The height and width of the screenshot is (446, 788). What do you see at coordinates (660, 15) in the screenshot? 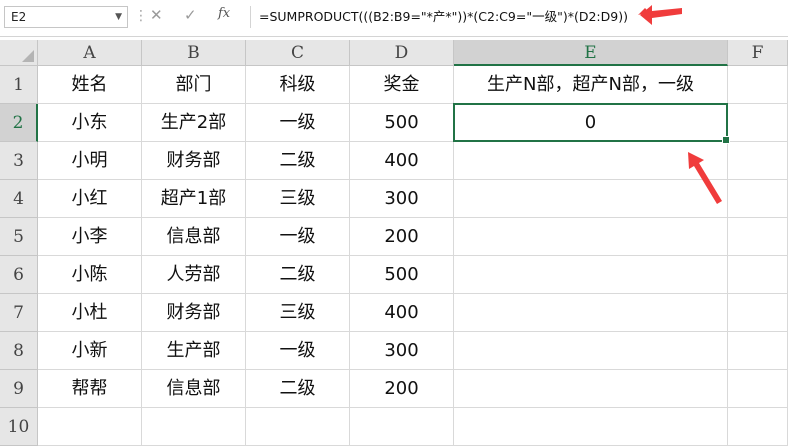
I see `arrow-to-formula` at bounding box center [660, 15].